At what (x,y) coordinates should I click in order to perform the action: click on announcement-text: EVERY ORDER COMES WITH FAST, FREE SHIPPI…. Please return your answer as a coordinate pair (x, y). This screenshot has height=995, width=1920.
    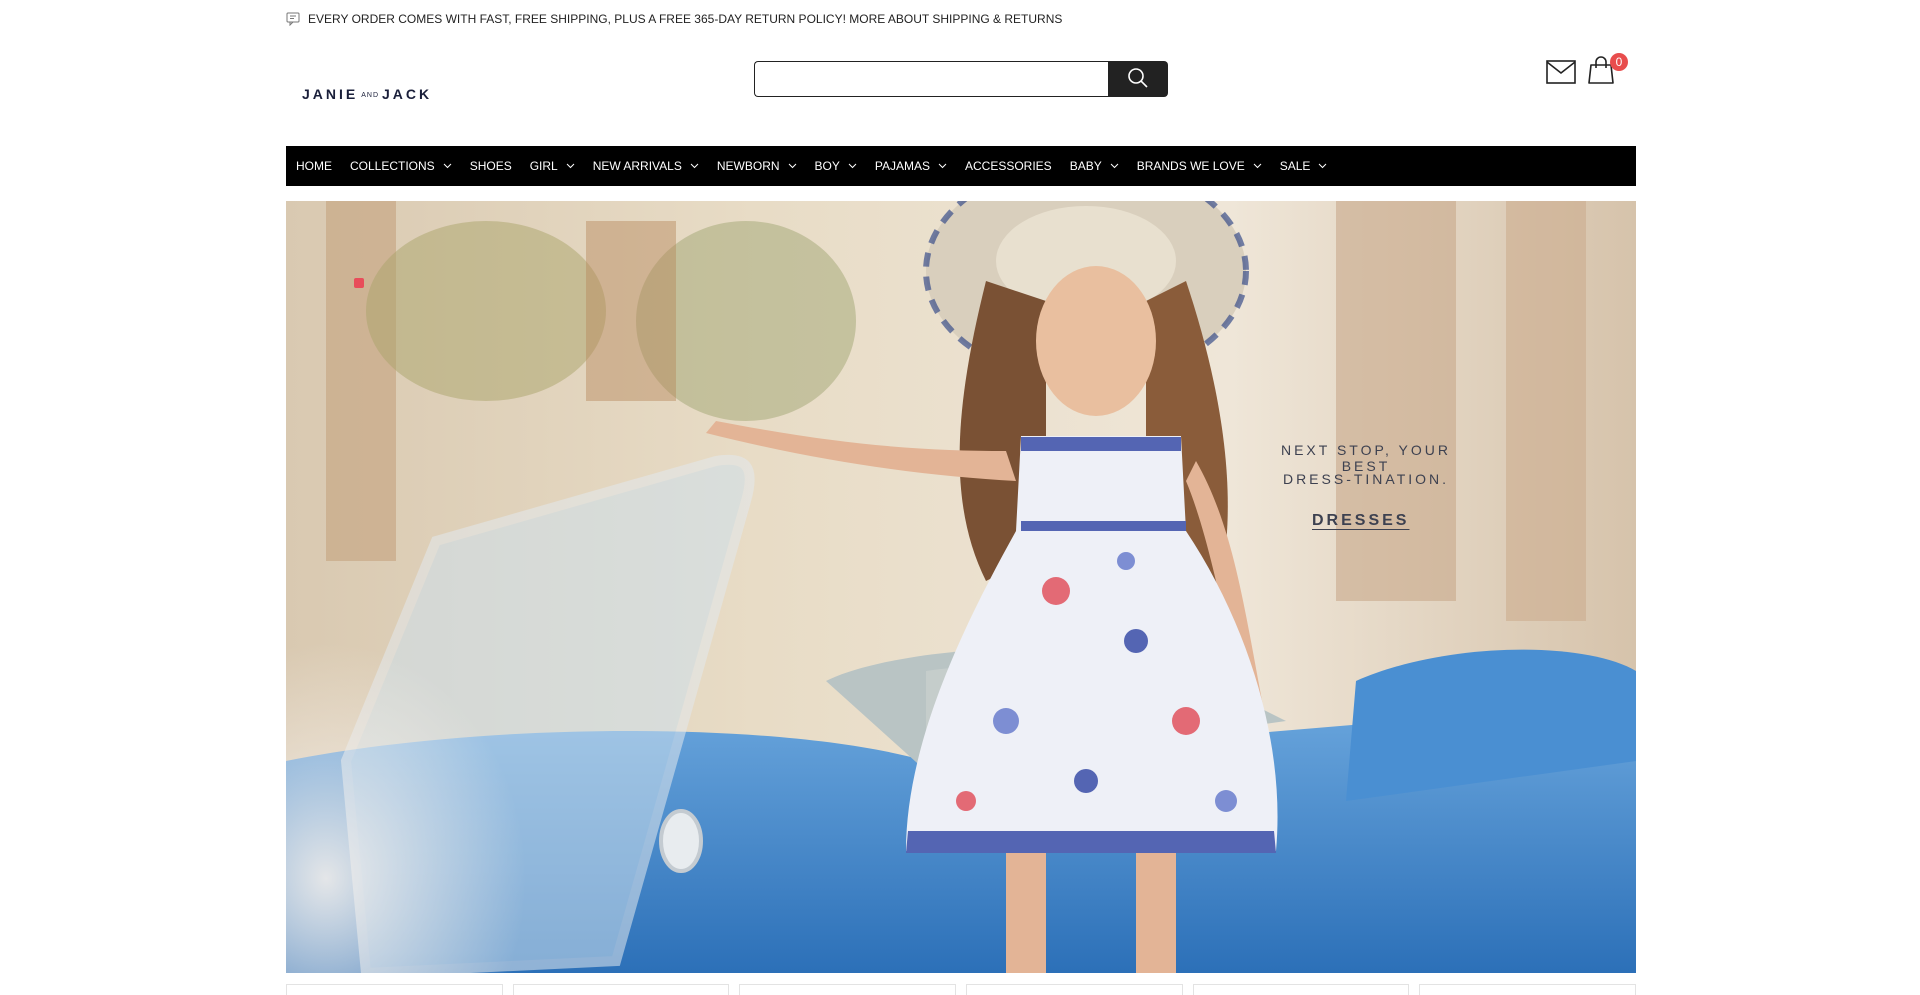
    Looking at the image, I should click on (685, 19).